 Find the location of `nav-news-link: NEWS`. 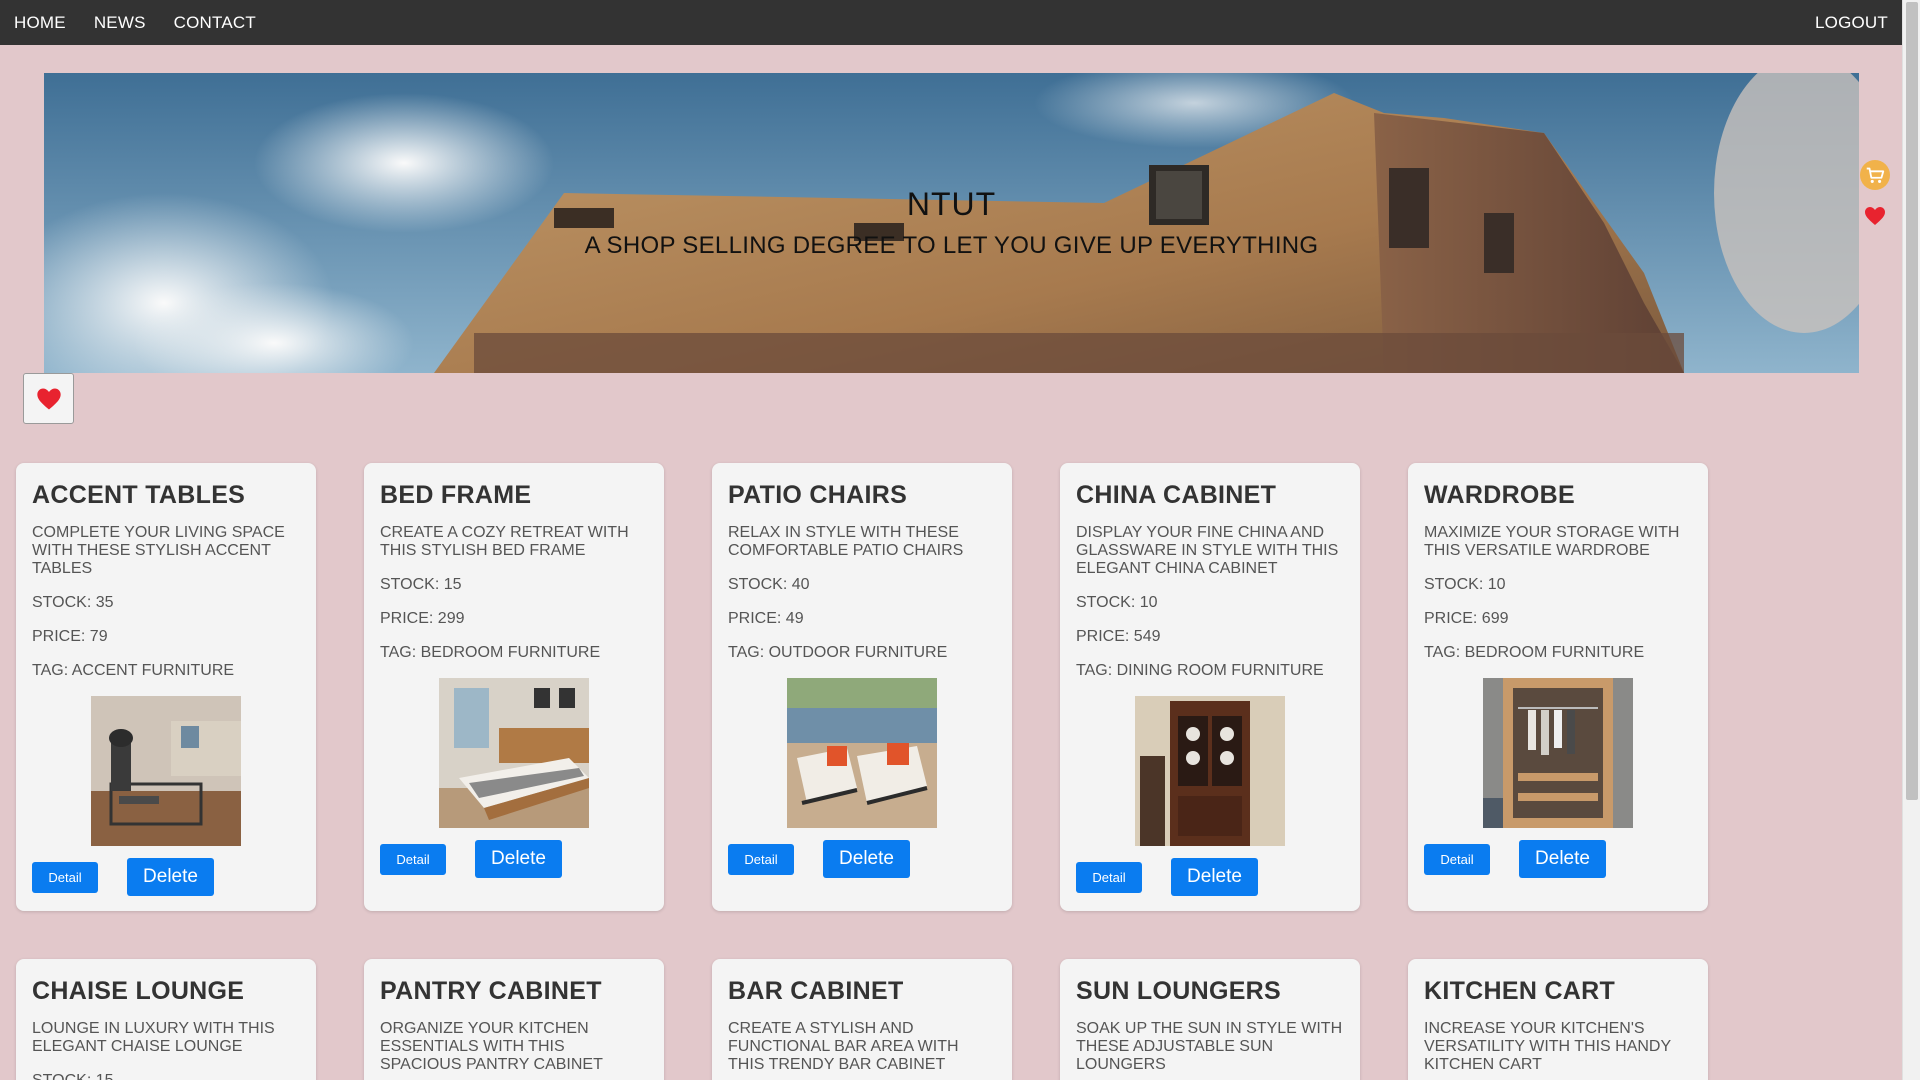

nav-news-link: NEWS is located at coordinates (120, 23).